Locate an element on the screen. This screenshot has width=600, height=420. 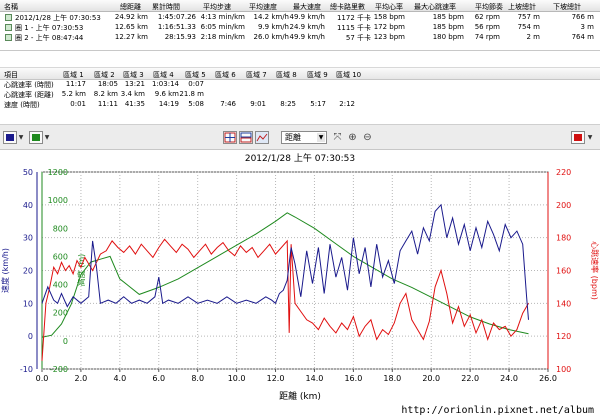
lap-cell: 1115 千卡 is located at coordinates (353, 28).